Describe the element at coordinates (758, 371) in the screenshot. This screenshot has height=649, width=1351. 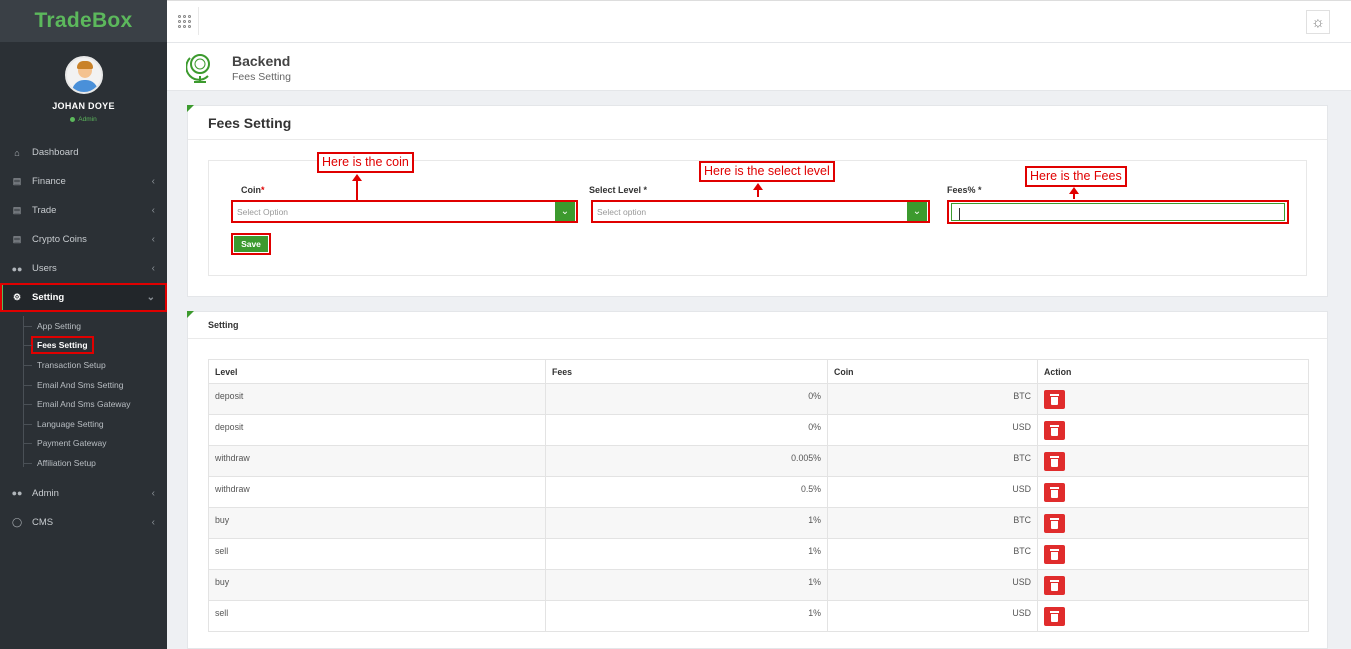
I see `table-header-row: Level Fees Coin Action` at that location.